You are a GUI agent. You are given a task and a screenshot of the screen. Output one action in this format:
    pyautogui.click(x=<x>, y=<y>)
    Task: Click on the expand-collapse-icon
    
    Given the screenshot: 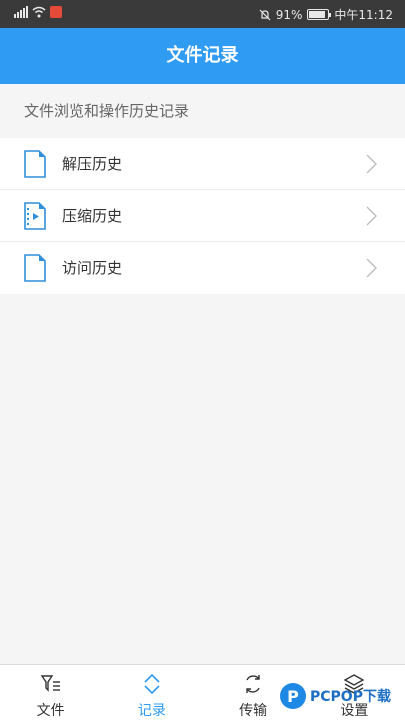 What is the action you would take?
    pyautogui.click(x=152, y=684)
    